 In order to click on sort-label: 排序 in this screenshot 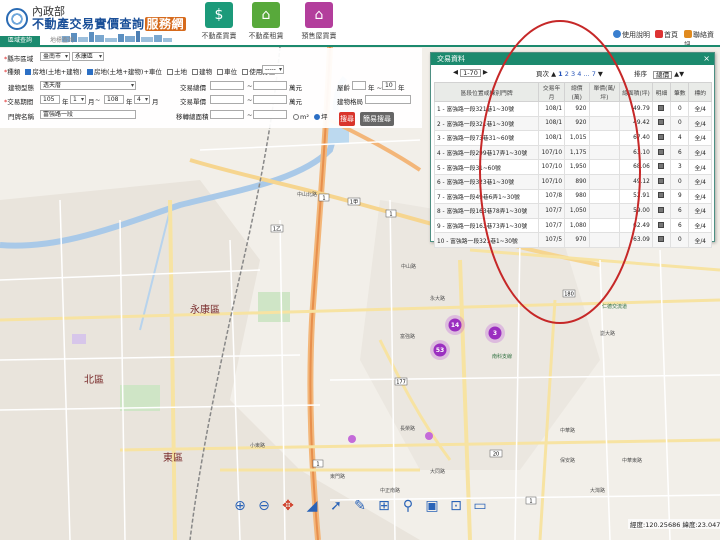, I will do `click(640, 74)`.